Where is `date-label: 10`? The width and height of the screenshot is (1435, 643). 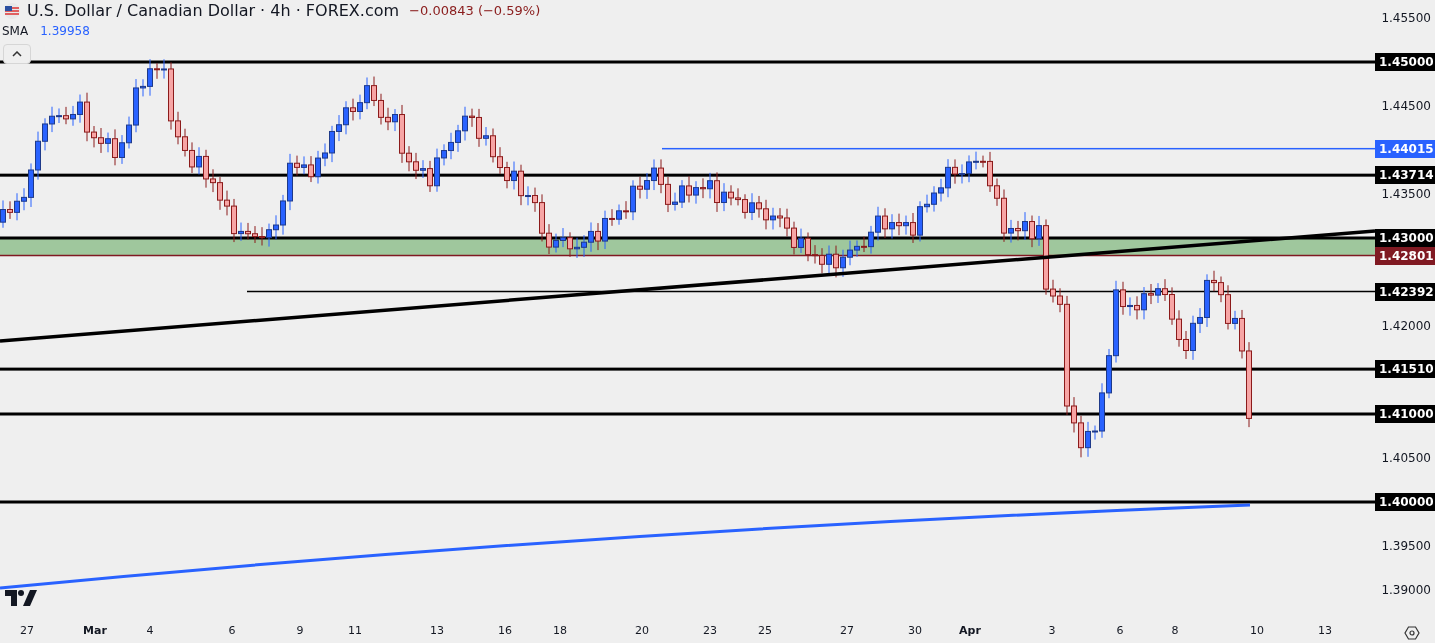
date-label: 10 is located at coordinates (1257, 630).